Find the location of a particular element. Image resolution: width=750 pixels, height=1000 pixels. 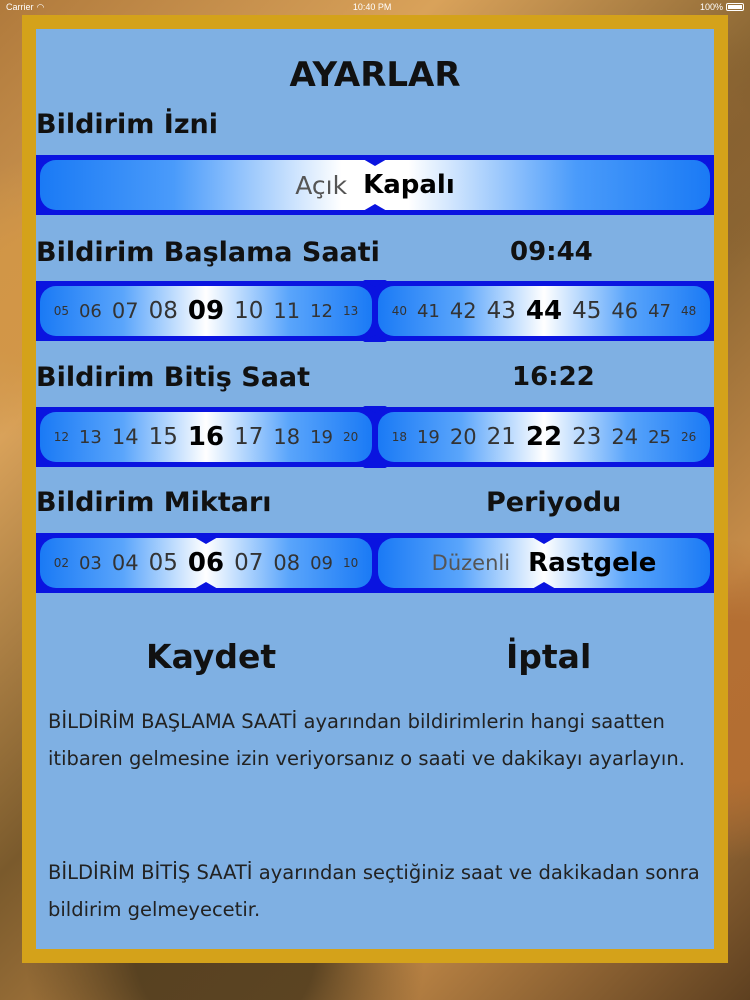

amount-item: 09 is located at coordinates (321, 563).